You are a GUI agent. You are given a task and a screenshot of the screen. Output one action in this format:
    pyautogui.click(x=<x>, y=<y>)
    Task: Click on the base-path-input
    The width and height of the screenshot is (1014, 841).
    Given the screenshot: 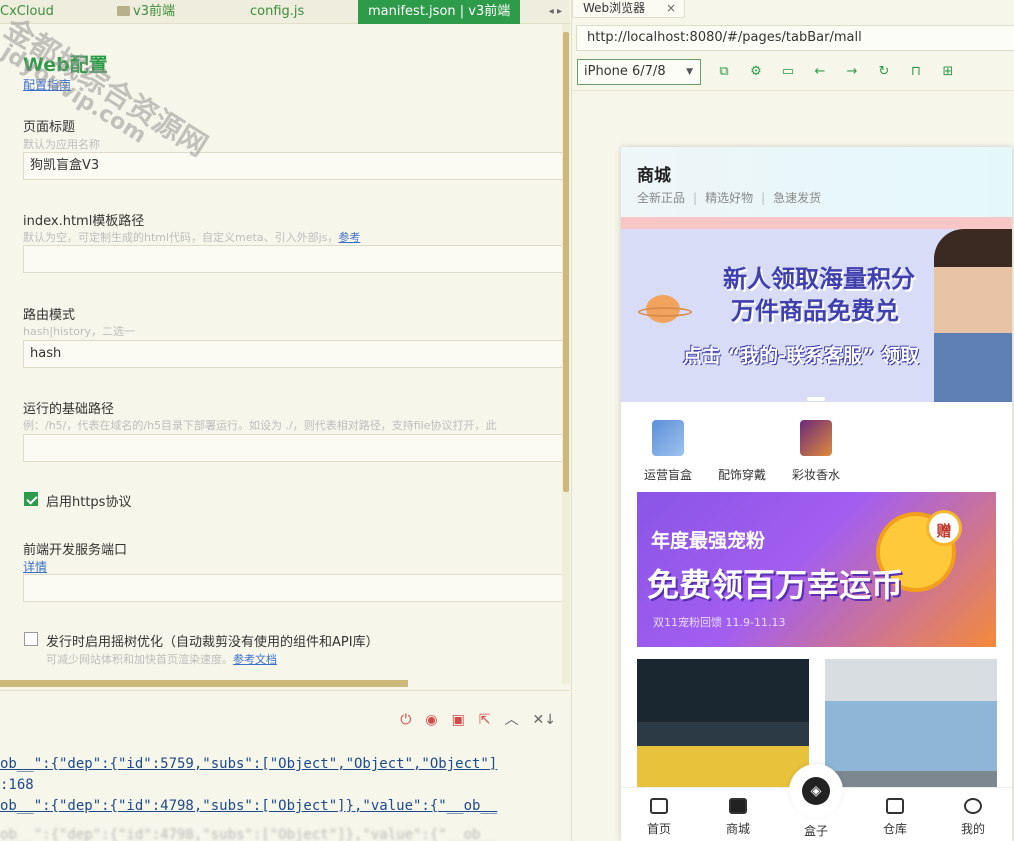 What is the action you would take?
    pyautogui.click(x=293, y=448)
    